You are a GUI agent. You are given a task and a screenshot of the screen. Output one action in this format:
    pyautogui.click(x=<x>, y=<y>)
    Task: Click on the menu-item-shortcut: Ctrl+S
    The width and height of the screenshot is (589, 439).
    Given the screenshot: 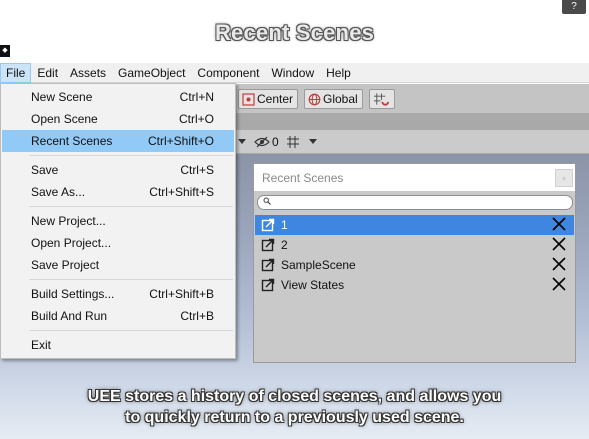 What is the action you would take?
    pyautogui.click(x=197, y=170)
    